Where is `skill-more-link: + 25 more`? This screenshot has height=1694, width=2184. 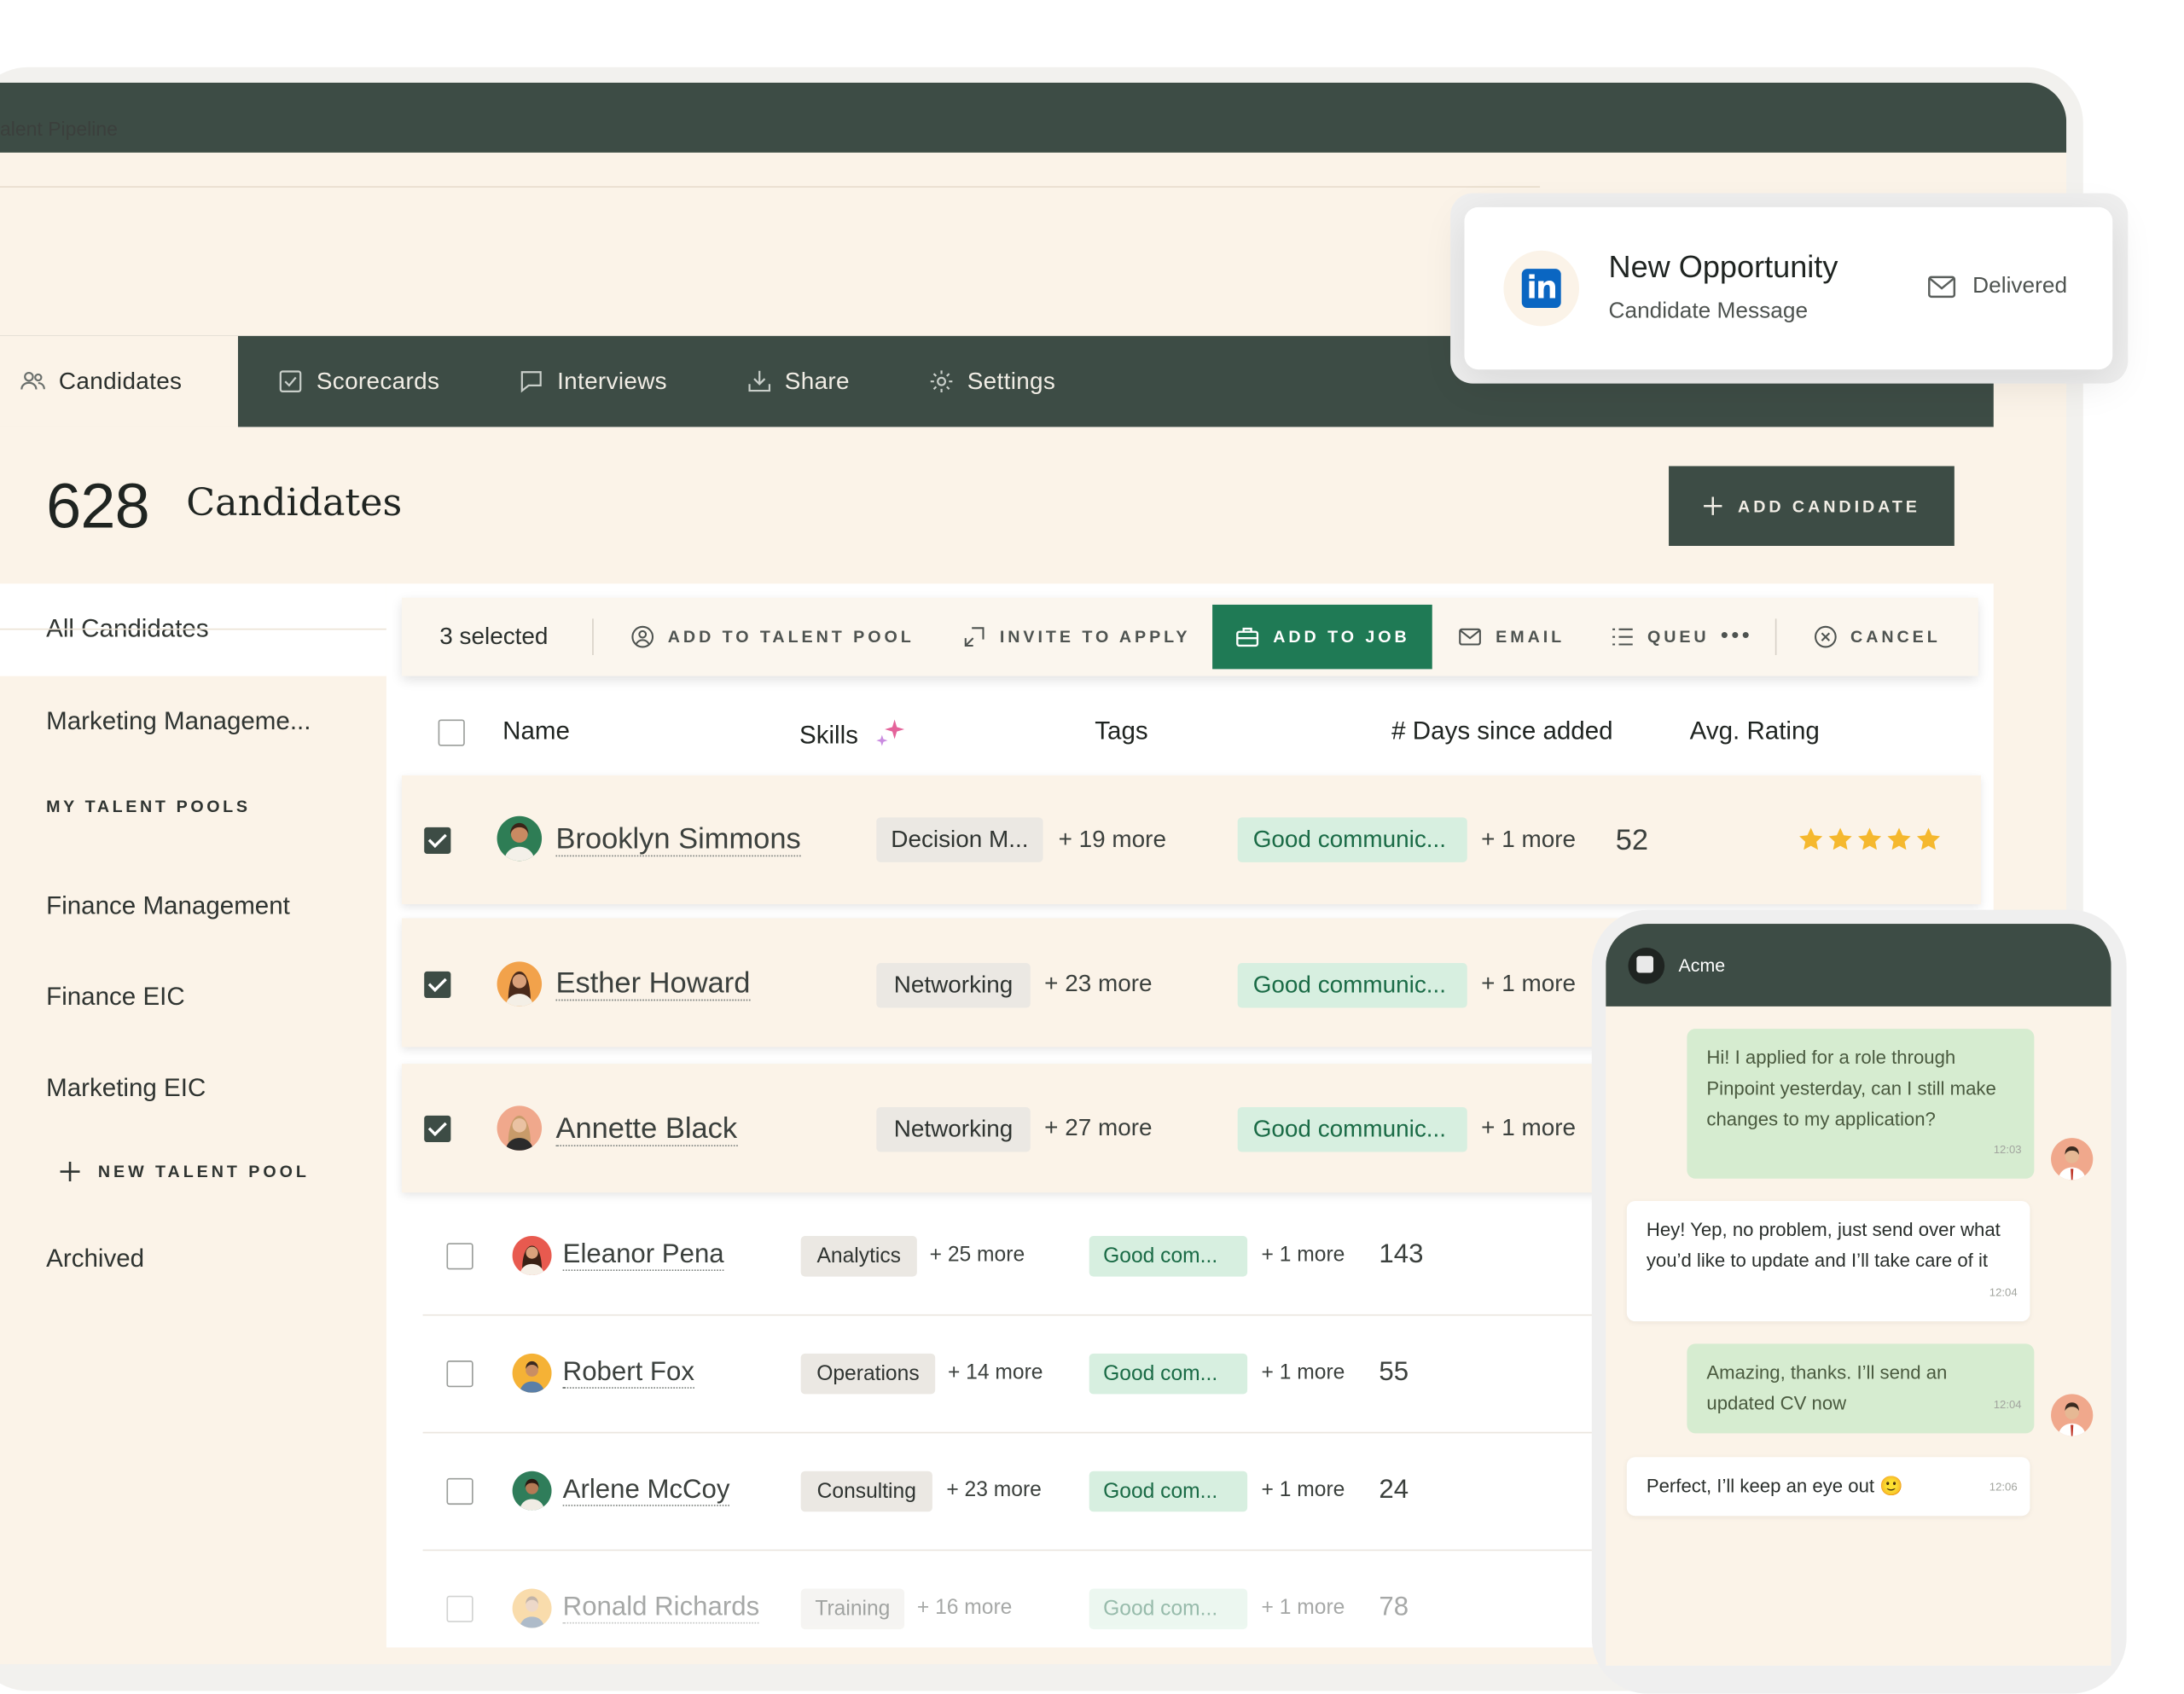 skill-more-link: + 25 more is located at coordinates (978, 1255).